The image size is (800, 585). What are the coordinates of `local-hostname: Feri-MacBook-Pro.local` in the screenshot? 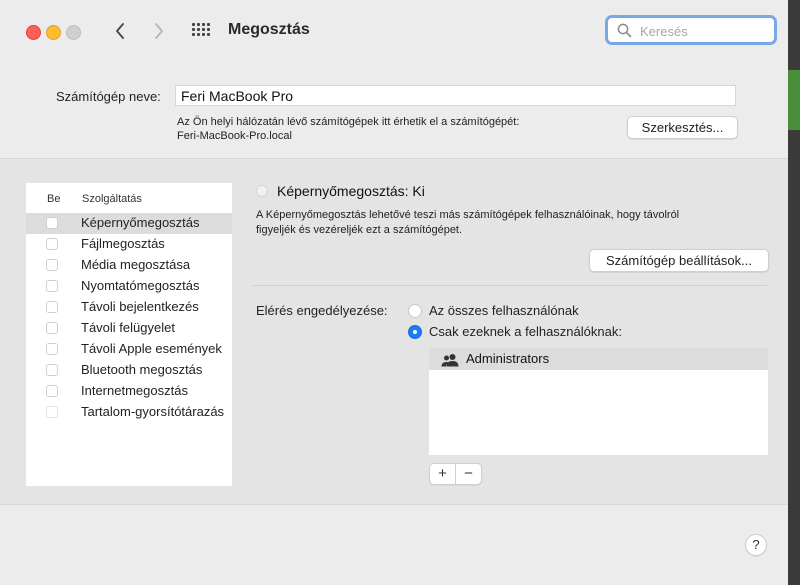 It's located at (234, 136).